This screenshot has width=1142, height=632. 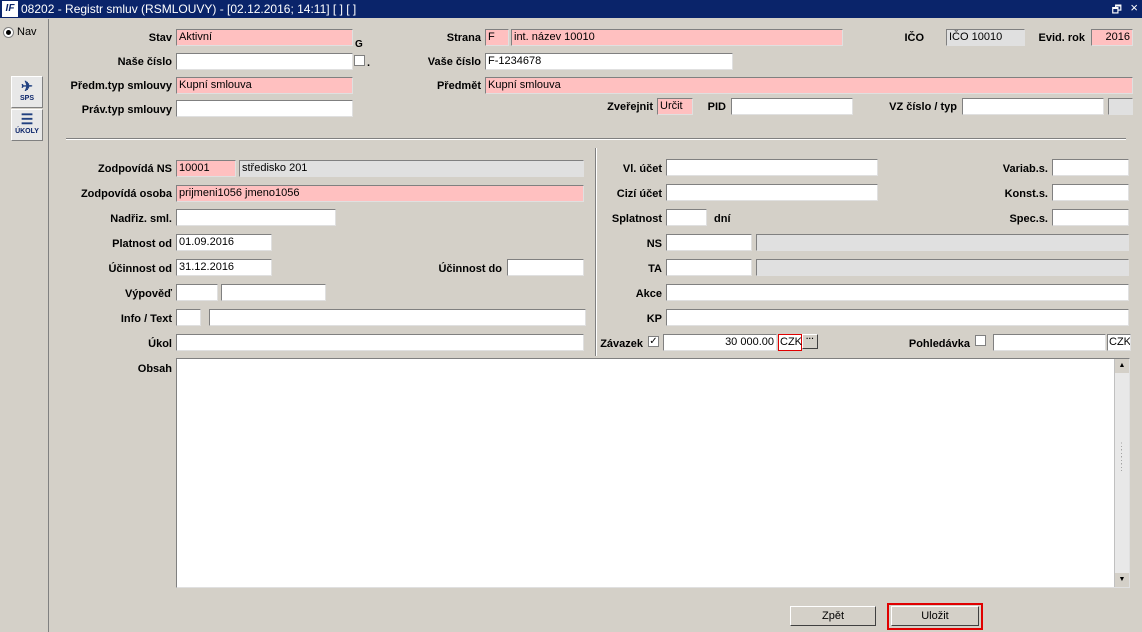 I want to click on vypoved-label: Výpověď, so click(x=148, y=294).